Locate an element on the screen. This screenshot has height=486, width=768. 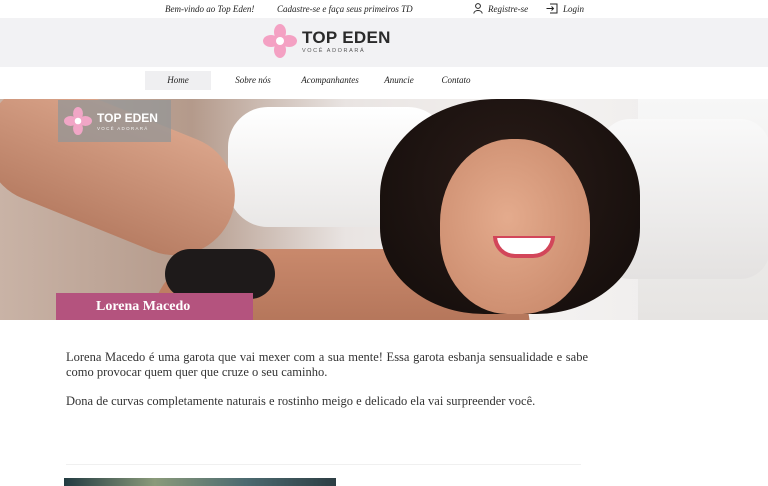
welcome-text: Bem-vindo ao Top Eden! is located at coordinates (210, 9).